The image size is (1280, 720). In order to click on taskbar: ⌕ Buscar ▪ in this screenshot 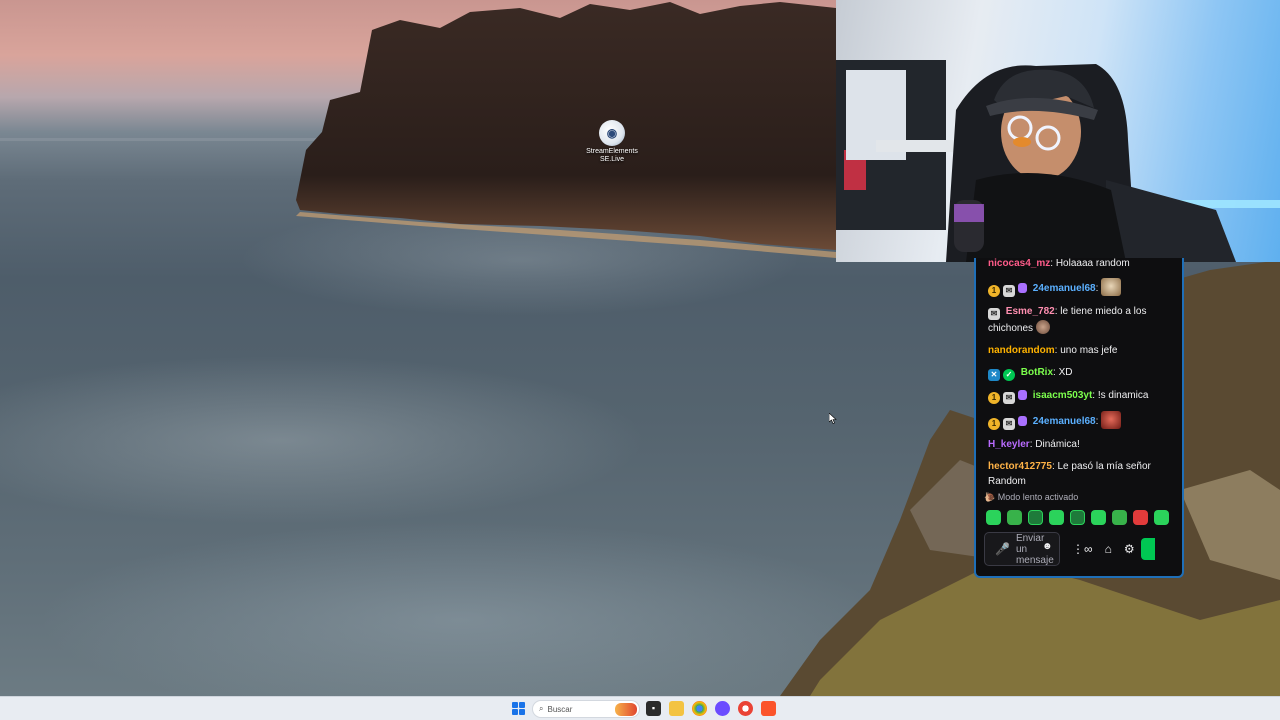, I will do `click(640, 708)`.